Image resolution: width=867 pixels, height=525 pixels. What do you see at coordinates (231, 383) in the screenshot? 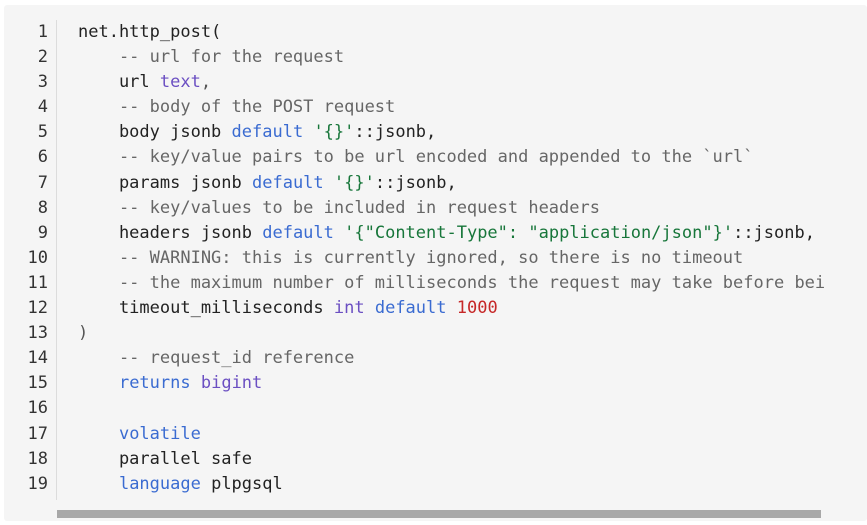
I see `code-token: bigint` at bounding box center [231, 383].